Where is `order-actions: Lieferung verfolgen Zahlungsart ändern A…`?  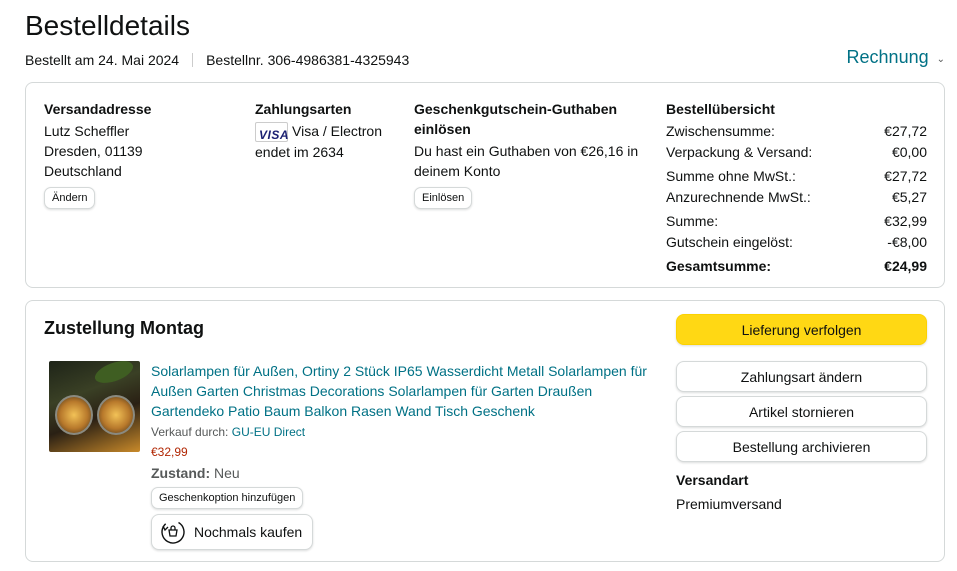
order-actions: Lieferung verfolgen Zahlungsart ändern A… is located at coordinates (801, 414).